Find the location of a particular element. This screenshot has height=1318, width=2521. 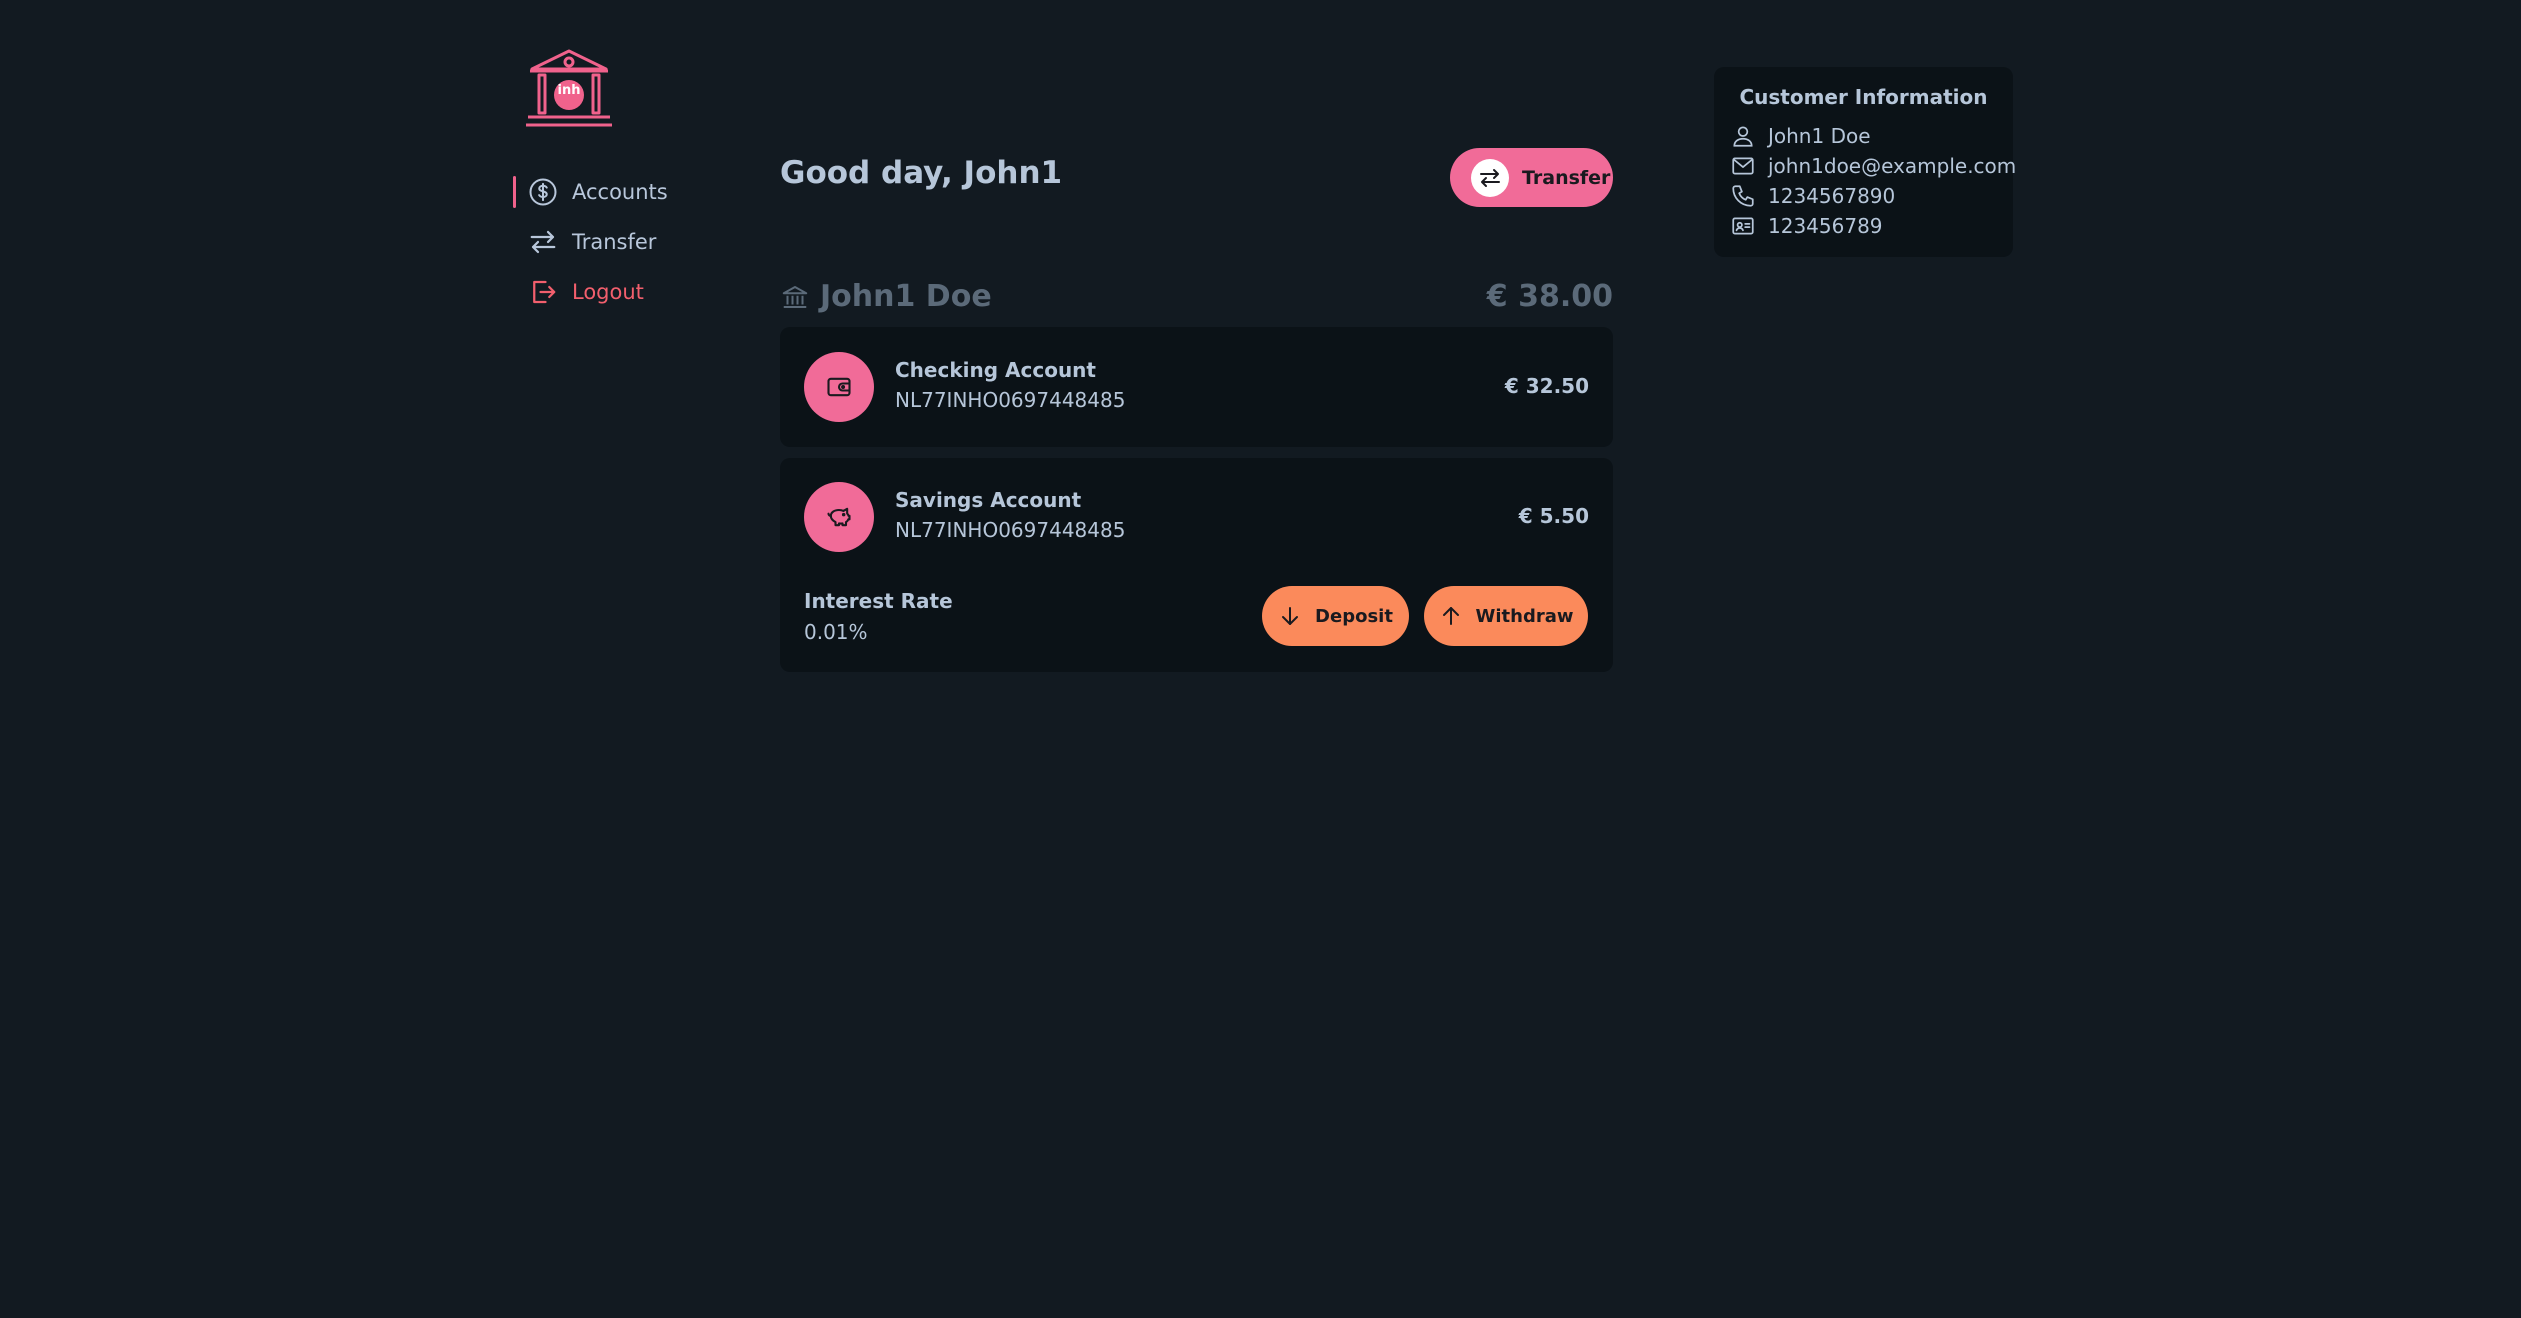

greeting-title: Good day, John1 is located at coordinates (921, 173).